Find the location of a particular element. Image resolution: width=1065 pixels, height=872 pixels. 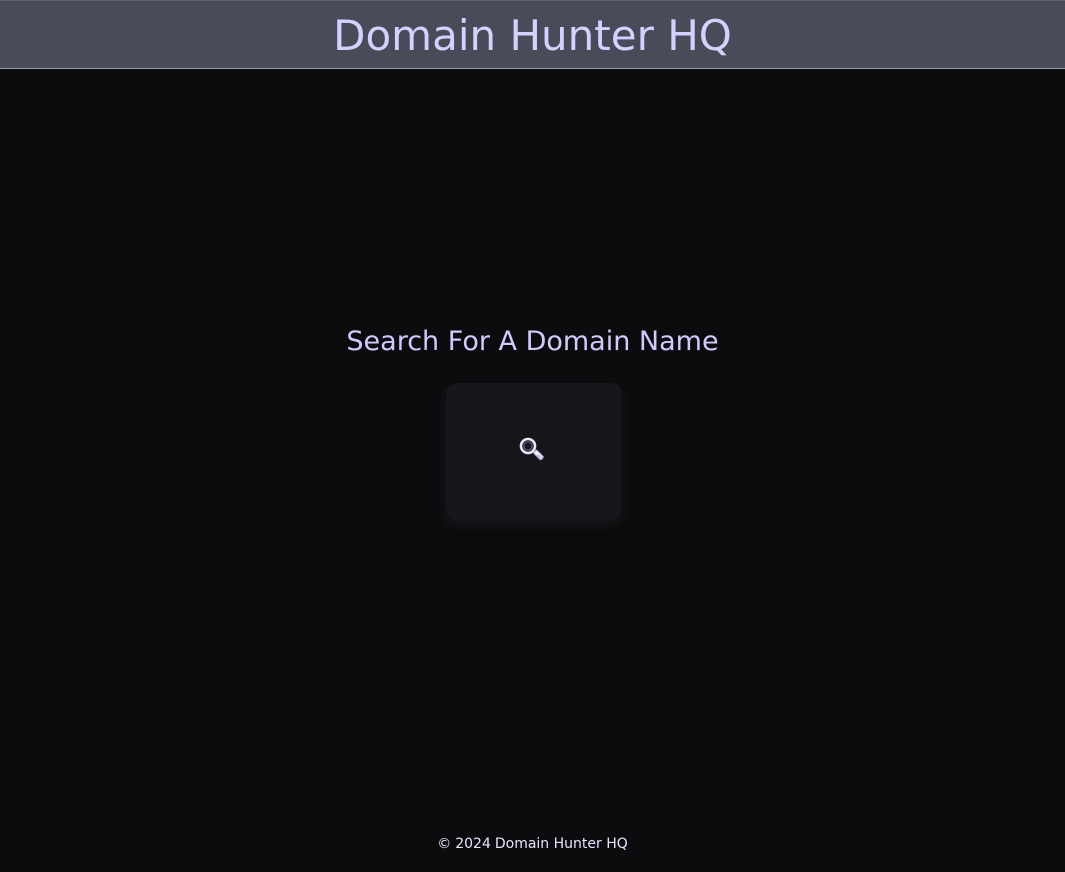

site-header: Domain Hunter HQ is located at coordinates (532, 34).